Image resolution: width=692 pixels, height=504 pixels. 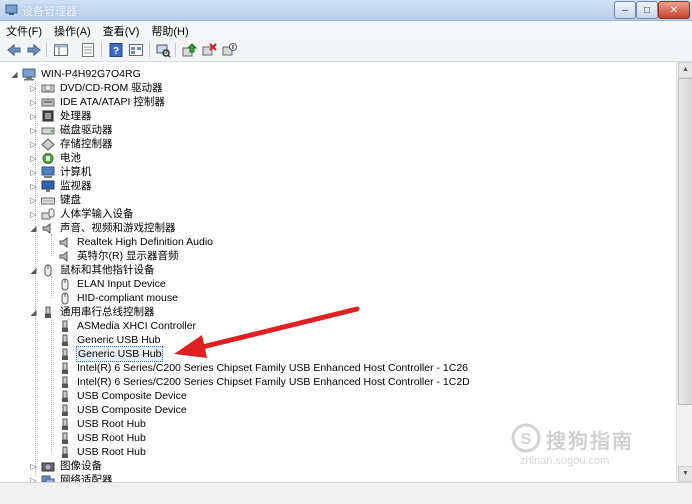 I want to click on tree-device-row: Realtek High Definition Audio, so click(x=136, y=242).